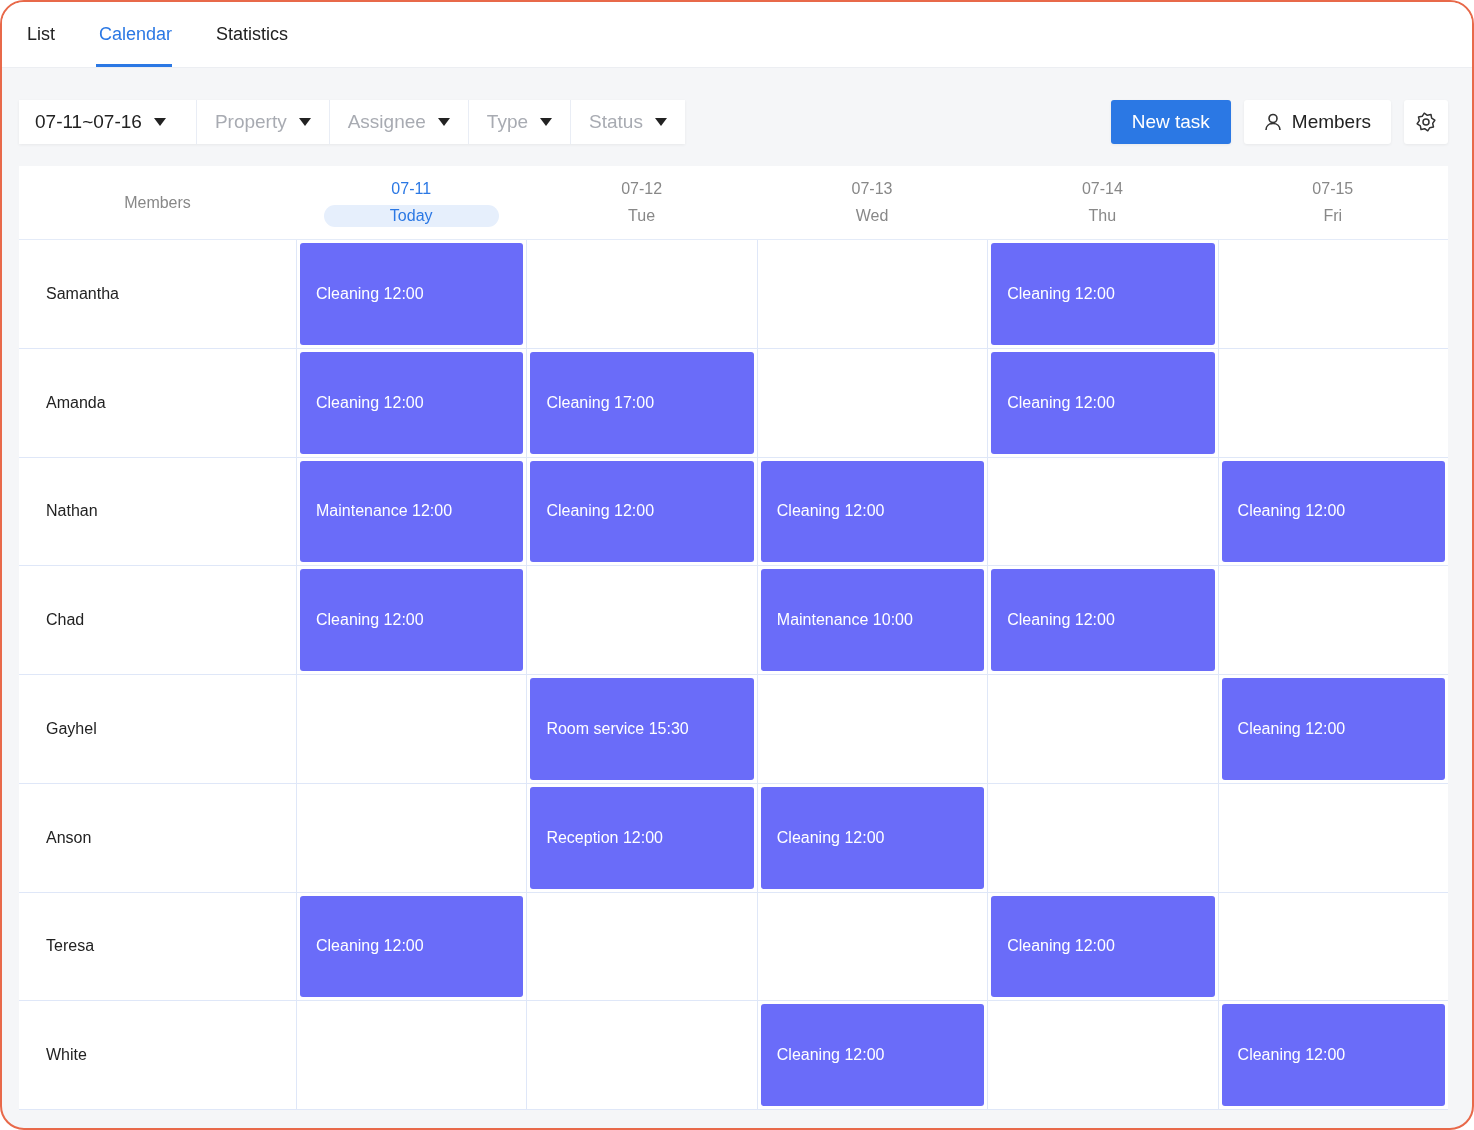  Describe the element at coordinates (72, 511) in the screenshot. I see `member-name: Nathan` at that location.